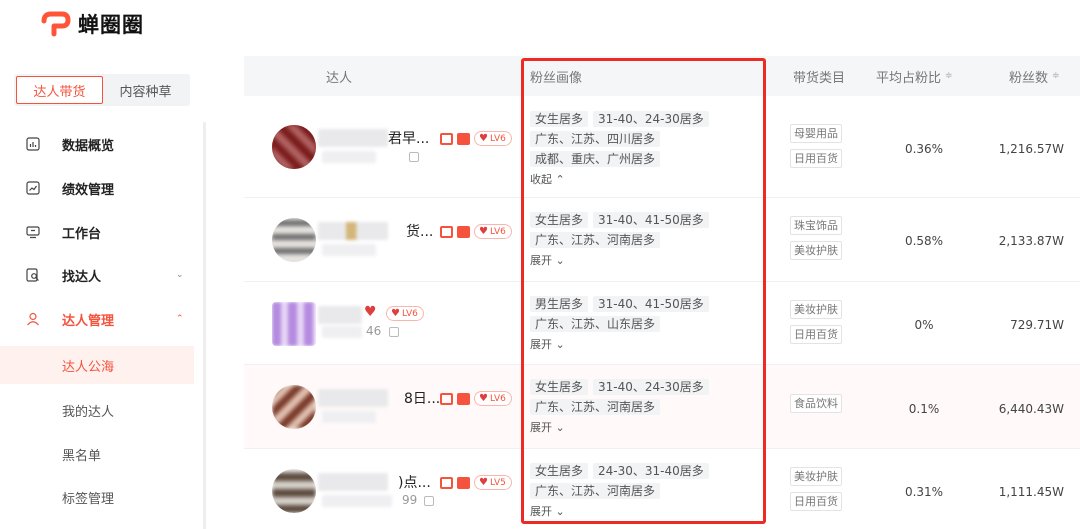 The width and height of the screenshot is (1080, 529). Describe the element at coordinates (88, 412) in the screenshot. I see `submenu-label: 我的达人` at that location.